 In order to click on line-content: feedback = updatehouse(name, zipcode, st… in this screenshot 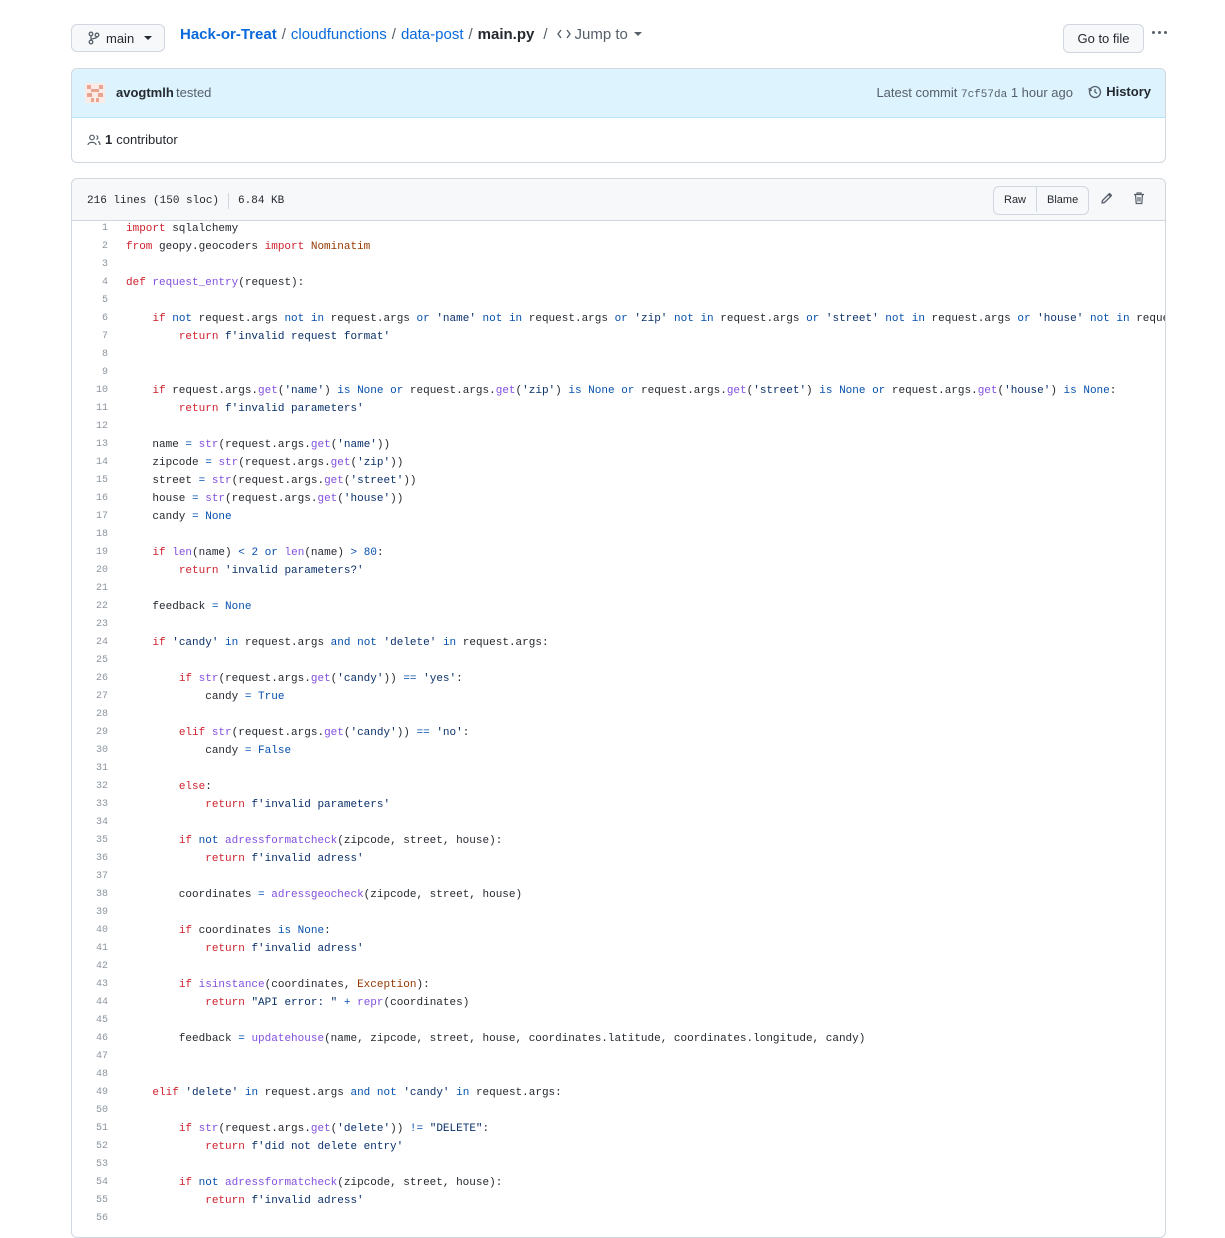, I will do `click(496, 1039)`.